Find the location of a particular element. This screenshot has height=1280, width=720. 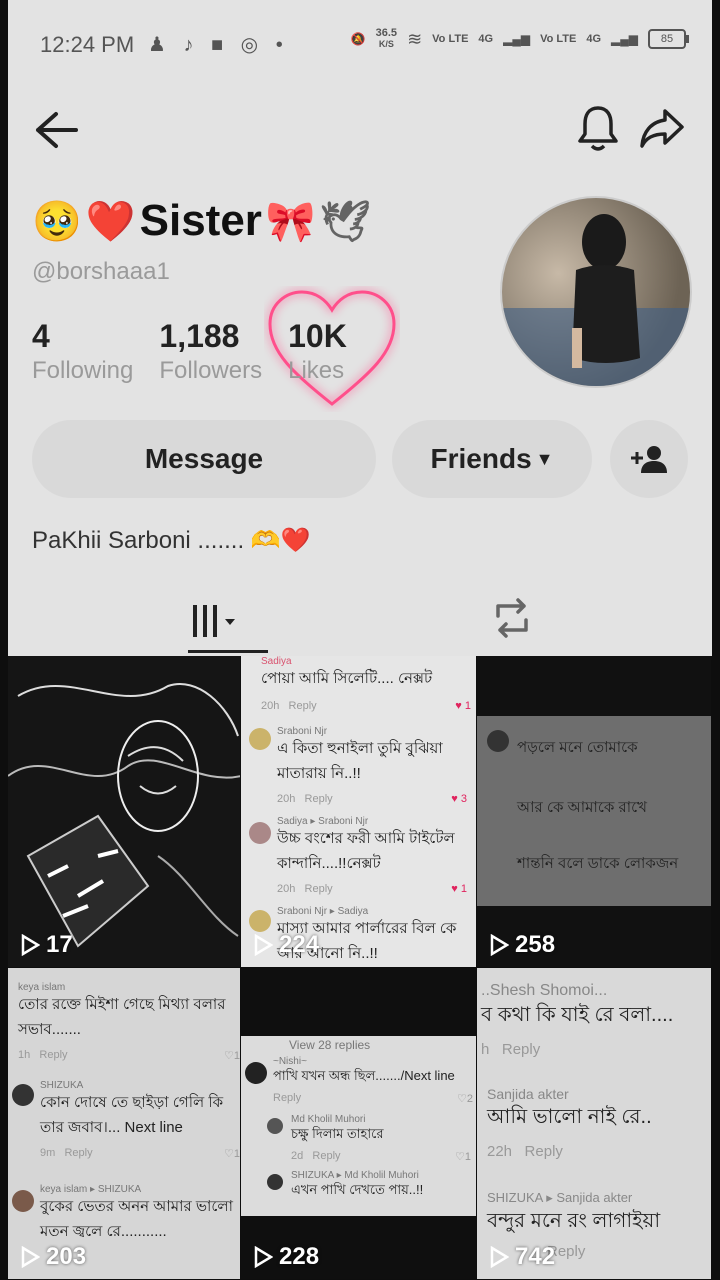

friends-button: Friends ▼ is located at coordinates (492, 459).